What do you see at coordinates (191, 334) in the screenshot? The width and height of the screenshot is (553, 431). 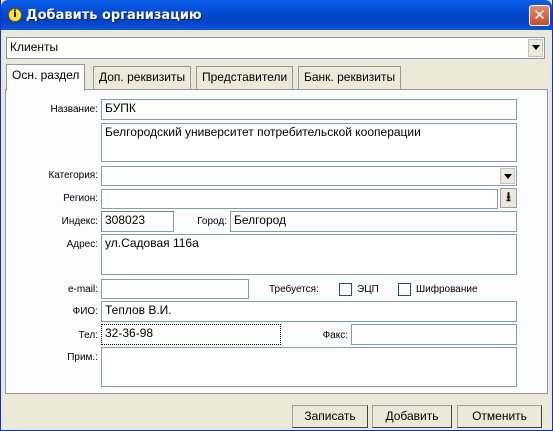 I see `tel-field: 32-36-98` at bounding box center [191, 334].